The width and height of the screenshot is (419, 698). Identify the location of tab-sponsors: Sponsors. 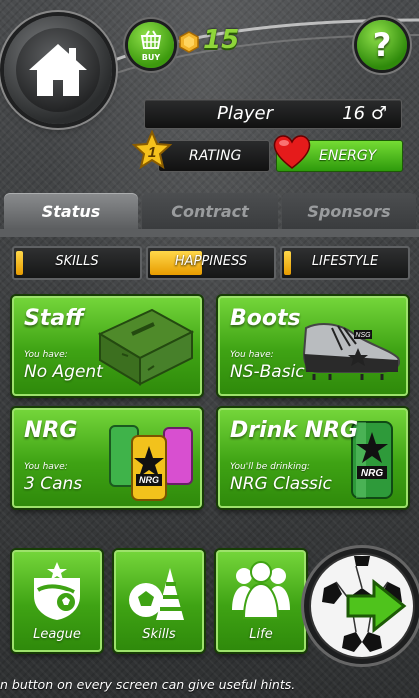
(349, 211).